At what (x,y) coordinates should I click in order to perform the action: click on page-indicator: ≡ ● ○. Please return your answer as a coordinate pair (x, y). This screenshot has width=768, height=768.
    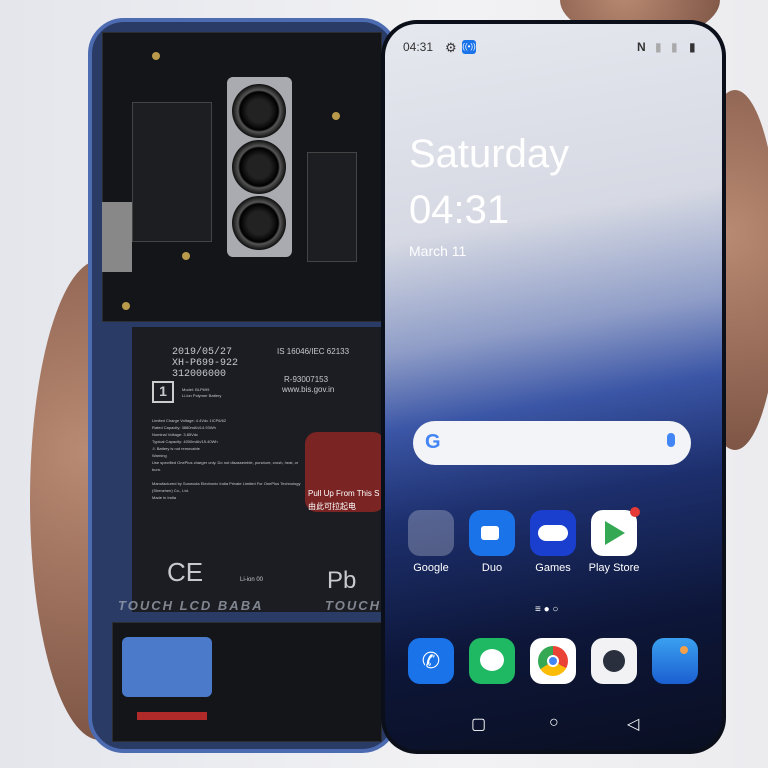
    Looking at the image, I should click on (546, 609).